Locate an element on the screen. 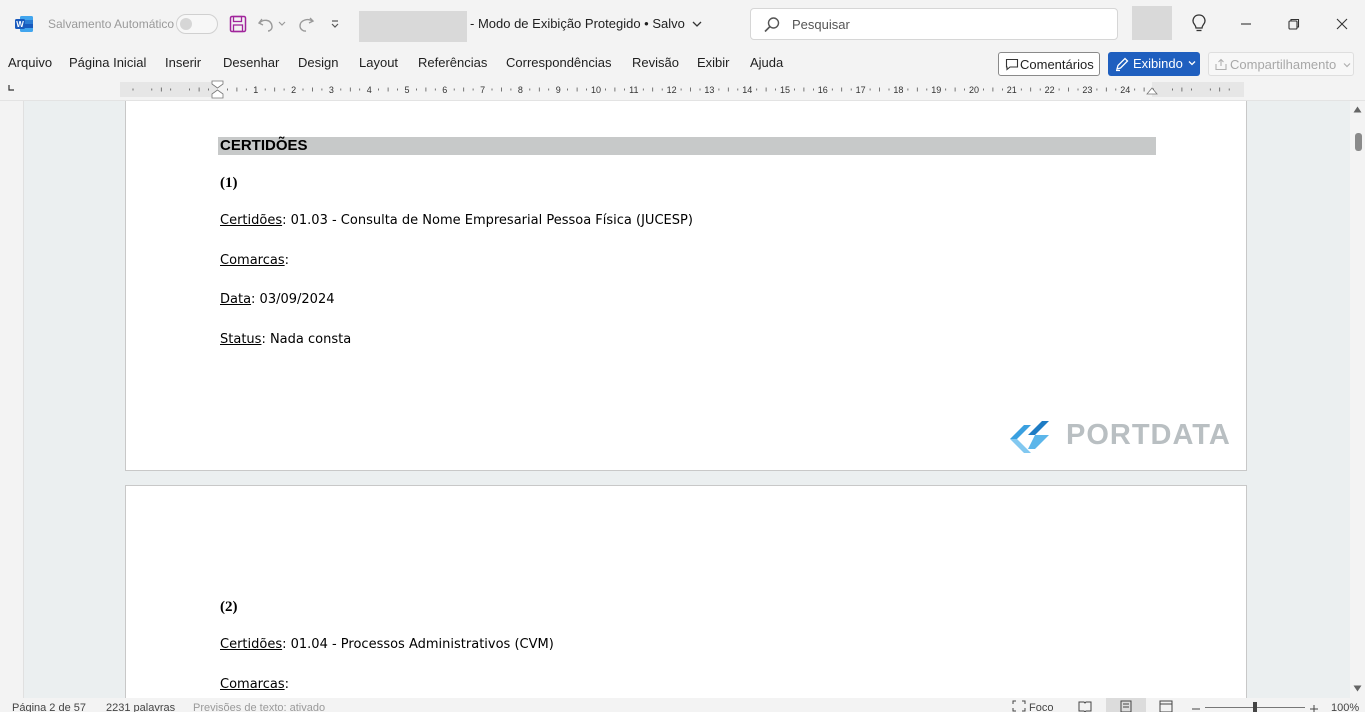  autosave-toggle is located at coordinates (197, 24).